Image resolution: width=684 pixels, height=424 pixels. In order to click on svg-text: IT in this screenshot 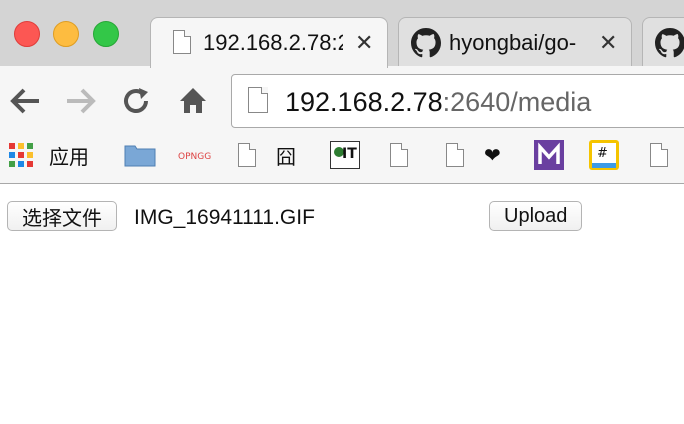, I will do `click(349, 154)`.